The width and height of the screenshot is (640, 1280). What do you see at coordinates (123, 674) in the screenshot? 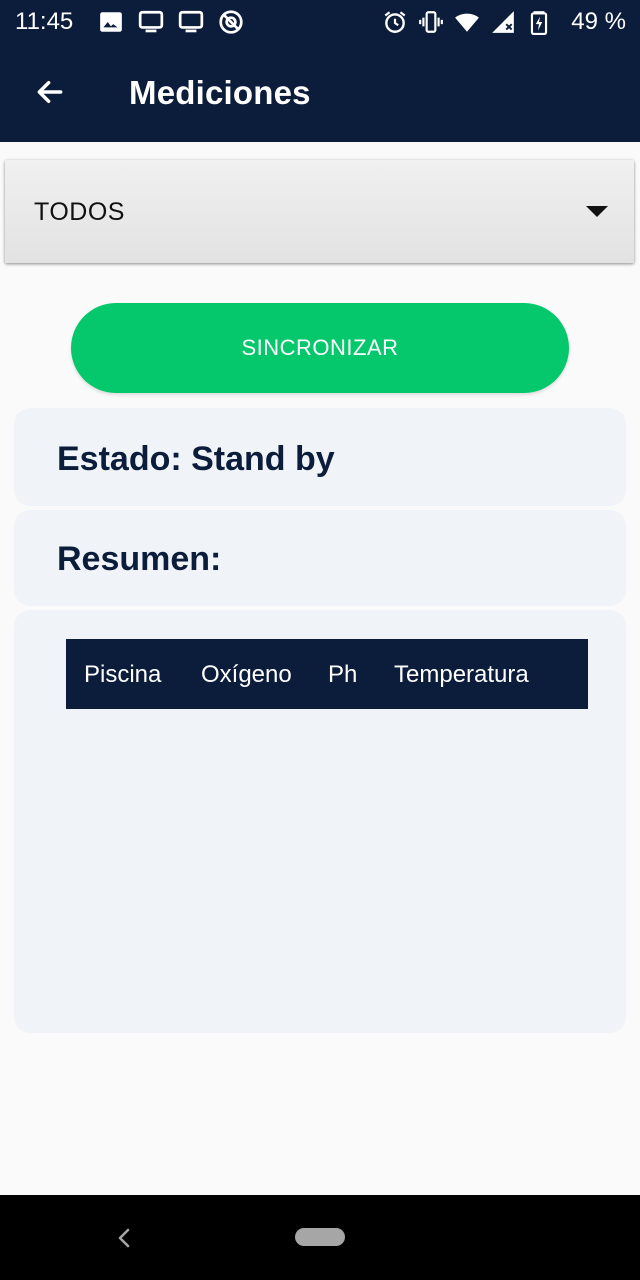
I see `column-header-piscina: Piscina` at bounding box center [123, 674].